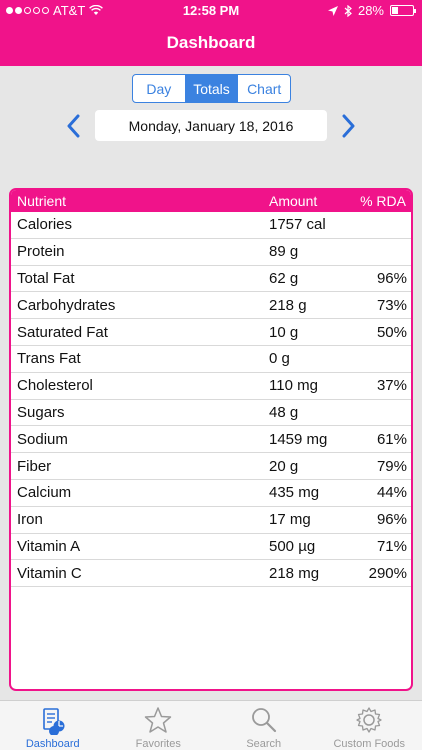  What do you see at coordinates (369, 720) in the screenshot?
I see `gear-icon` at bounding box center [369, 720].